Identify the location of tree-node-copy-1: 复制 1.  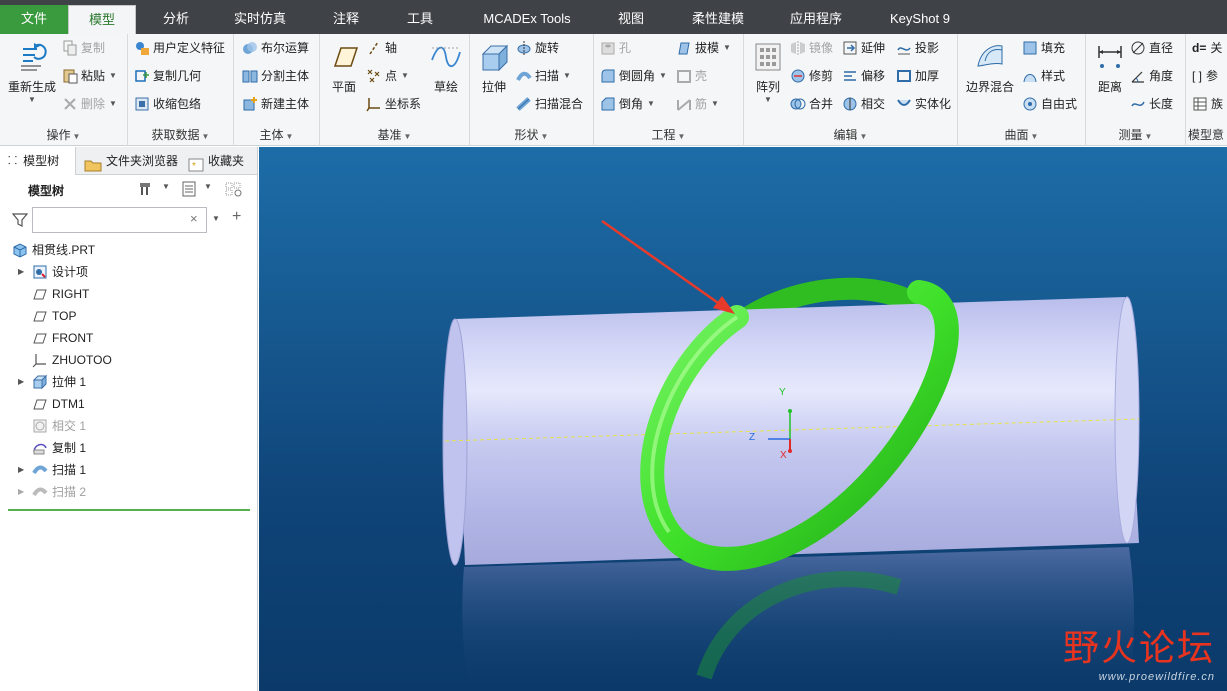
(125, 448).